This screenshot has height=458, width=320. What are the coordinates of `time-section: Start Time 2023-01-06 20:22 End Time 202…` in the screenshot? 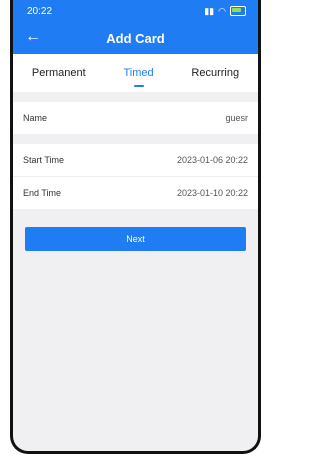 It's located at (135, 176).